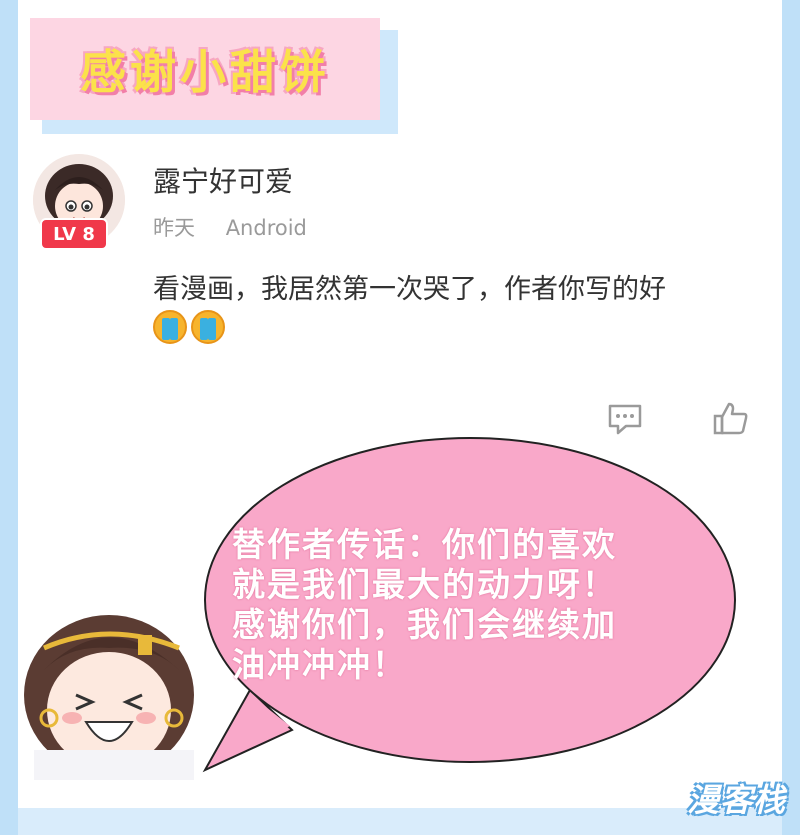 This screenshot has width=800, height=835. I want to click on bubble-line: 就是我们最大的动力呀！, so click(424, 584).